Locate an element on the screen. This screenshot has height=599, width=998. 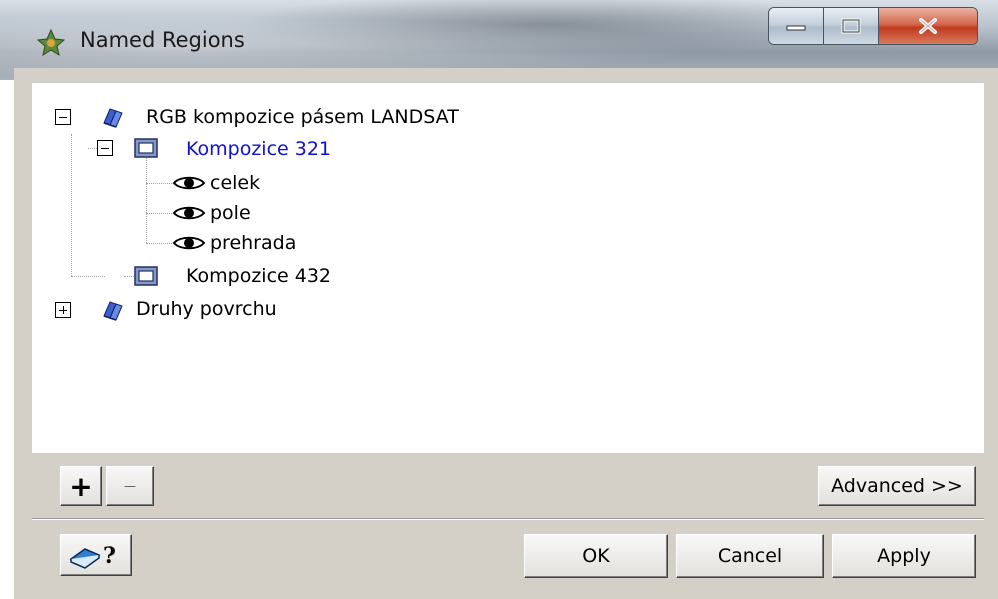
tree-node-label: prehrada is located at coordinates (253, 243).